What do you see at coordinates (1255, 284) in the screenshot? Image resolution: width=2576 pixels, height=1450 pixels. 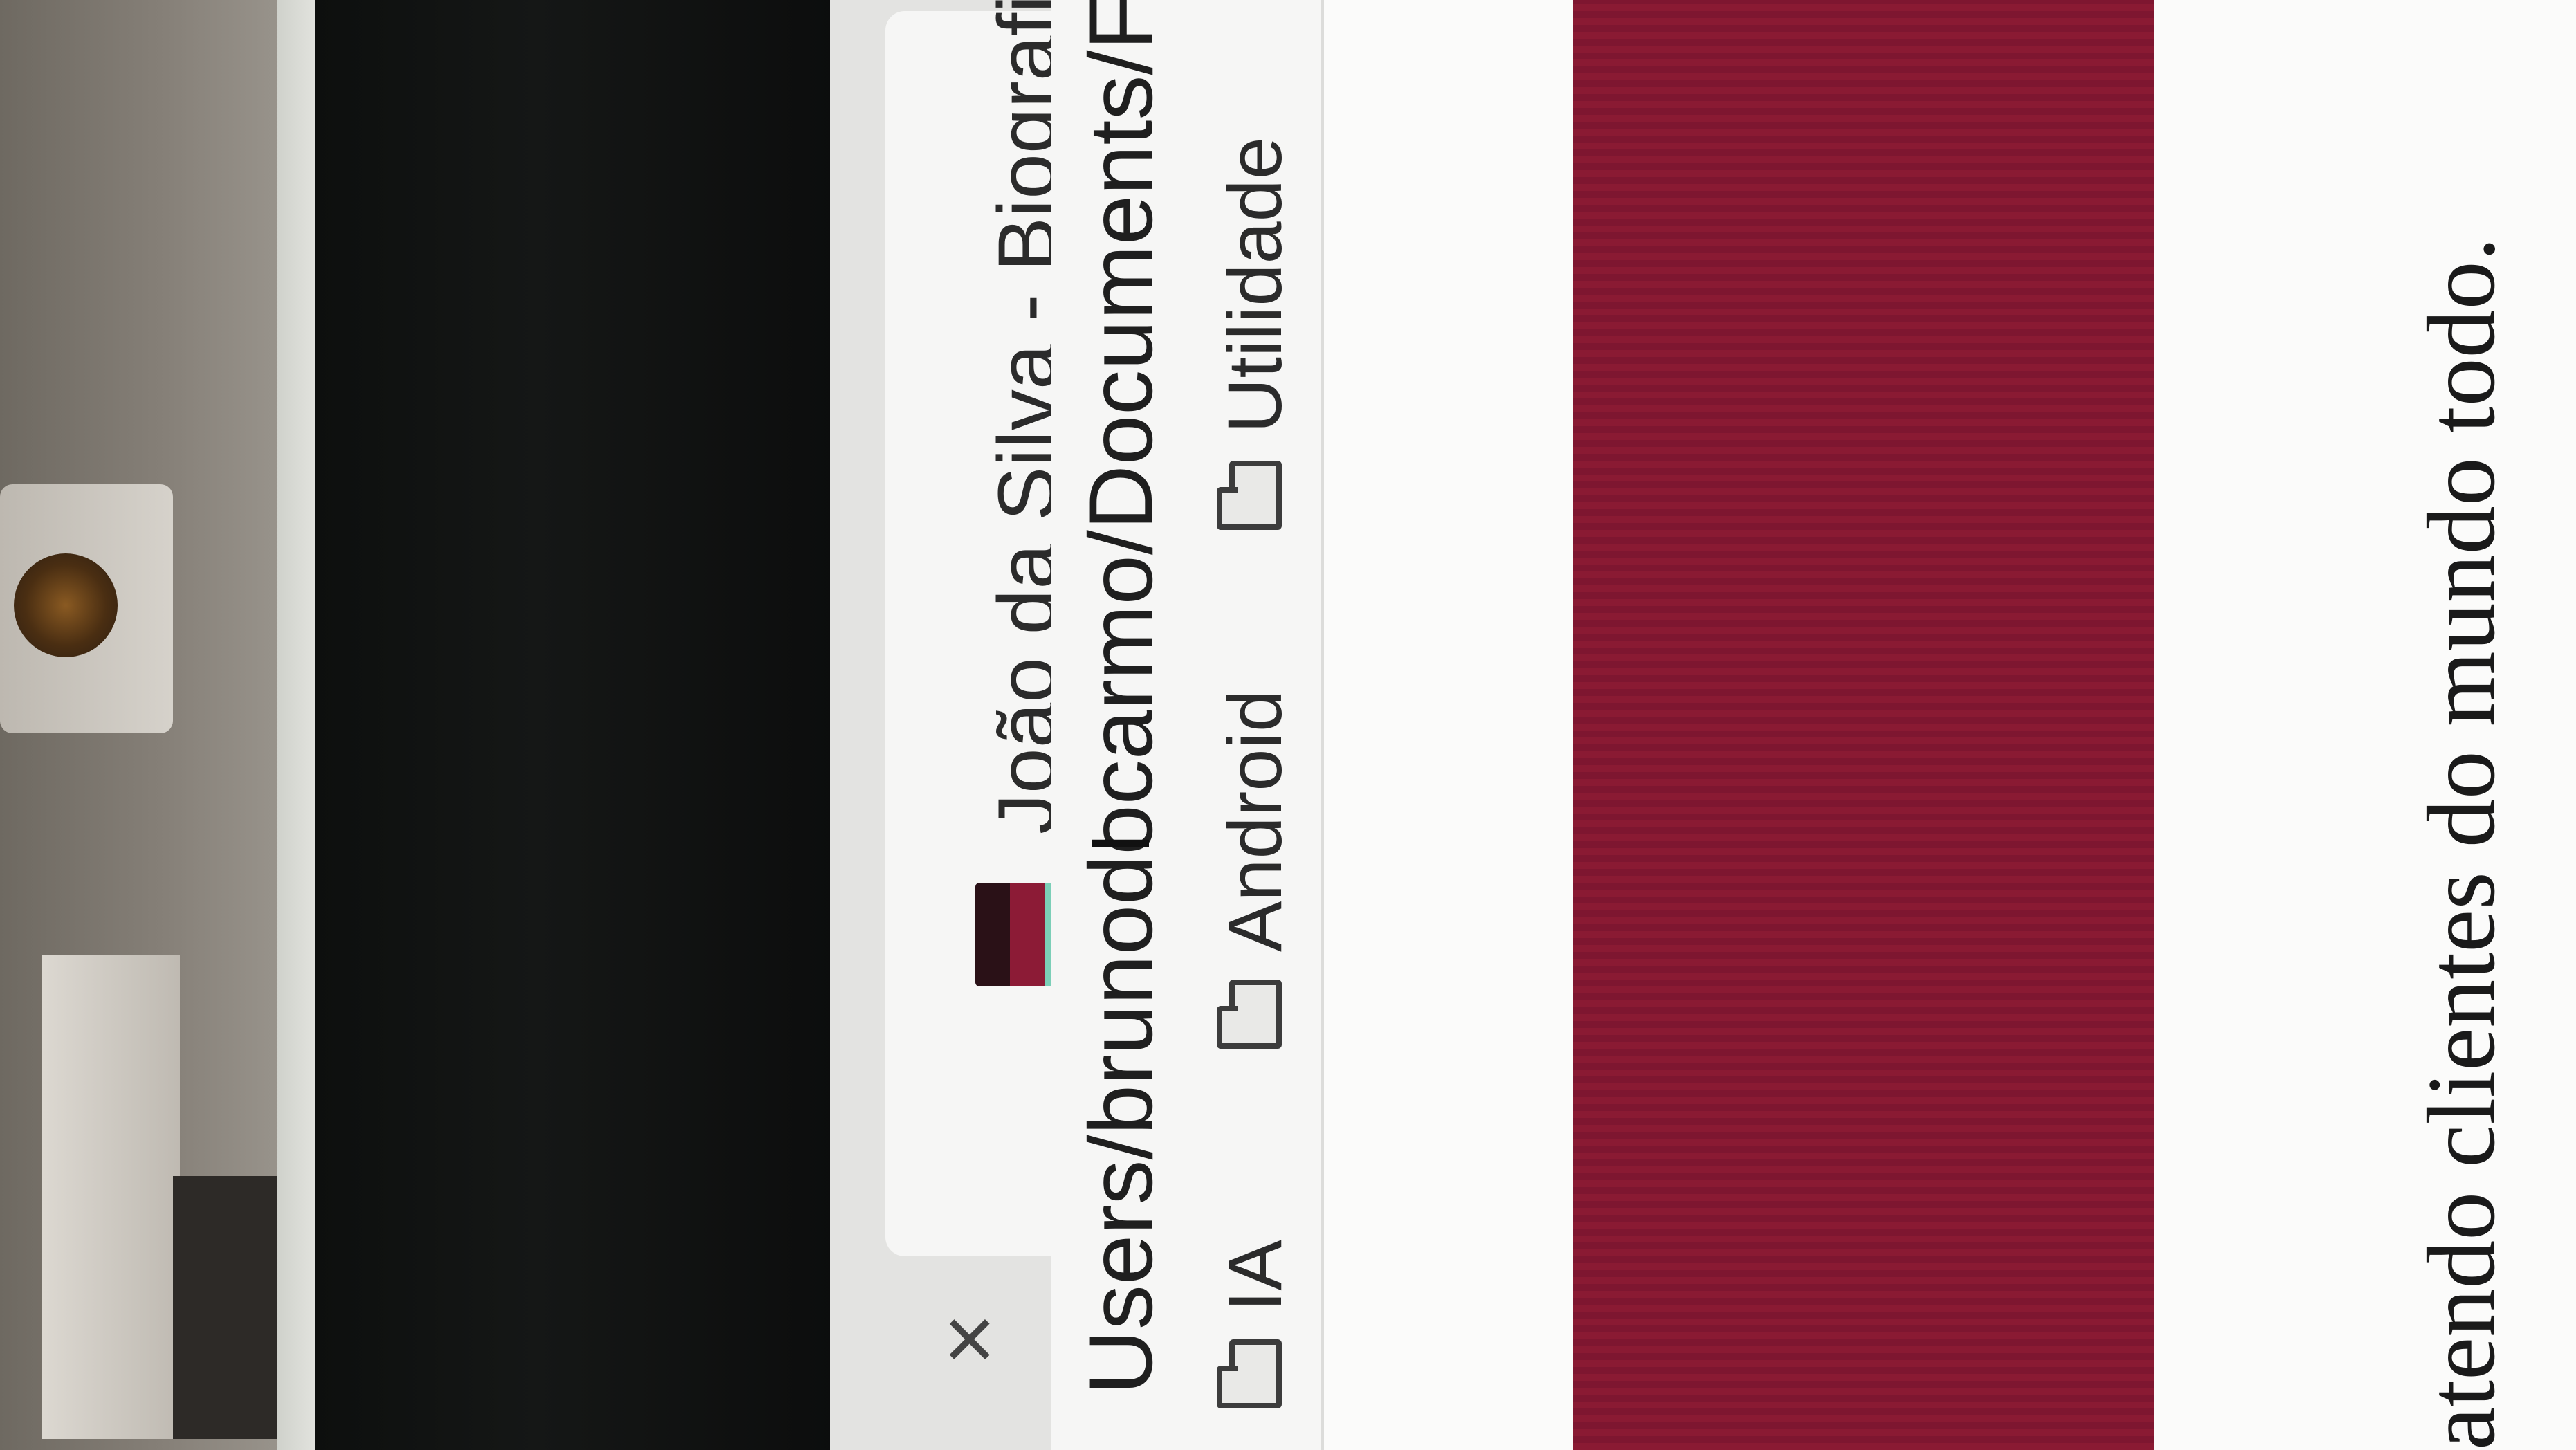 I see `bookmark-label: Utilidade` at bounding box center [1255, 284].